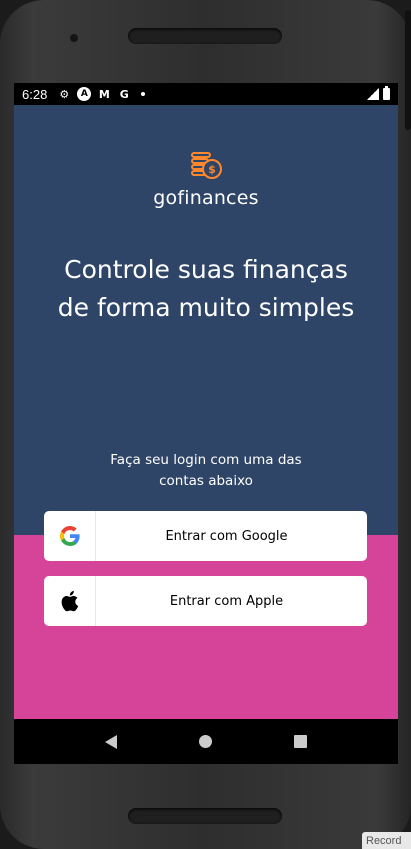 The image size is (411, 849). What do you see at coordinates (205, 816) in the screenshot?
I see `bottom-speaker` at bounding box center [205, 816].